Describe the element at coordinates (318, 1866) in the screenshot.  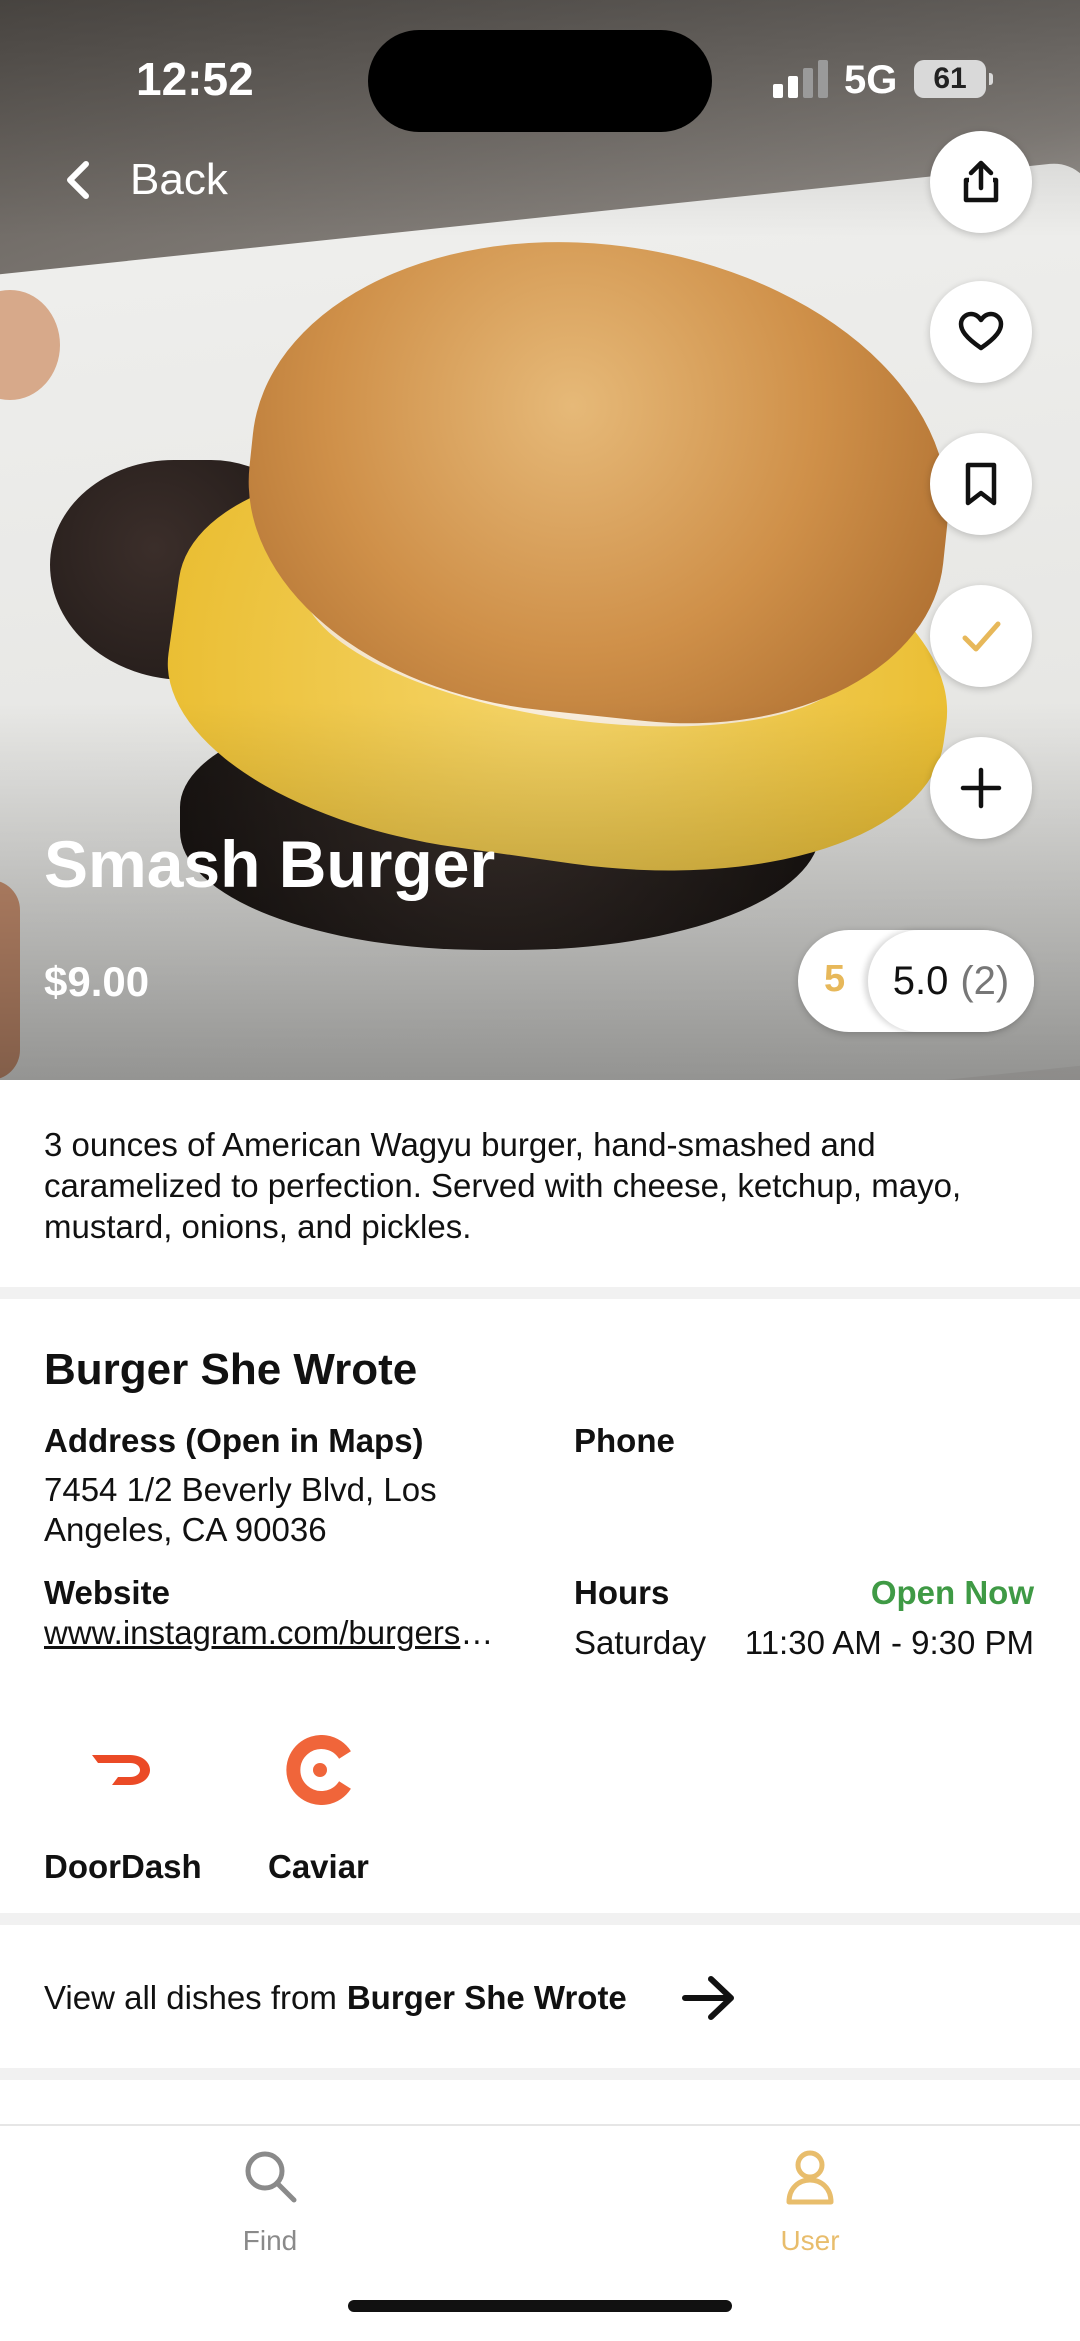
I see `caviar-label: Caviar` at that location.